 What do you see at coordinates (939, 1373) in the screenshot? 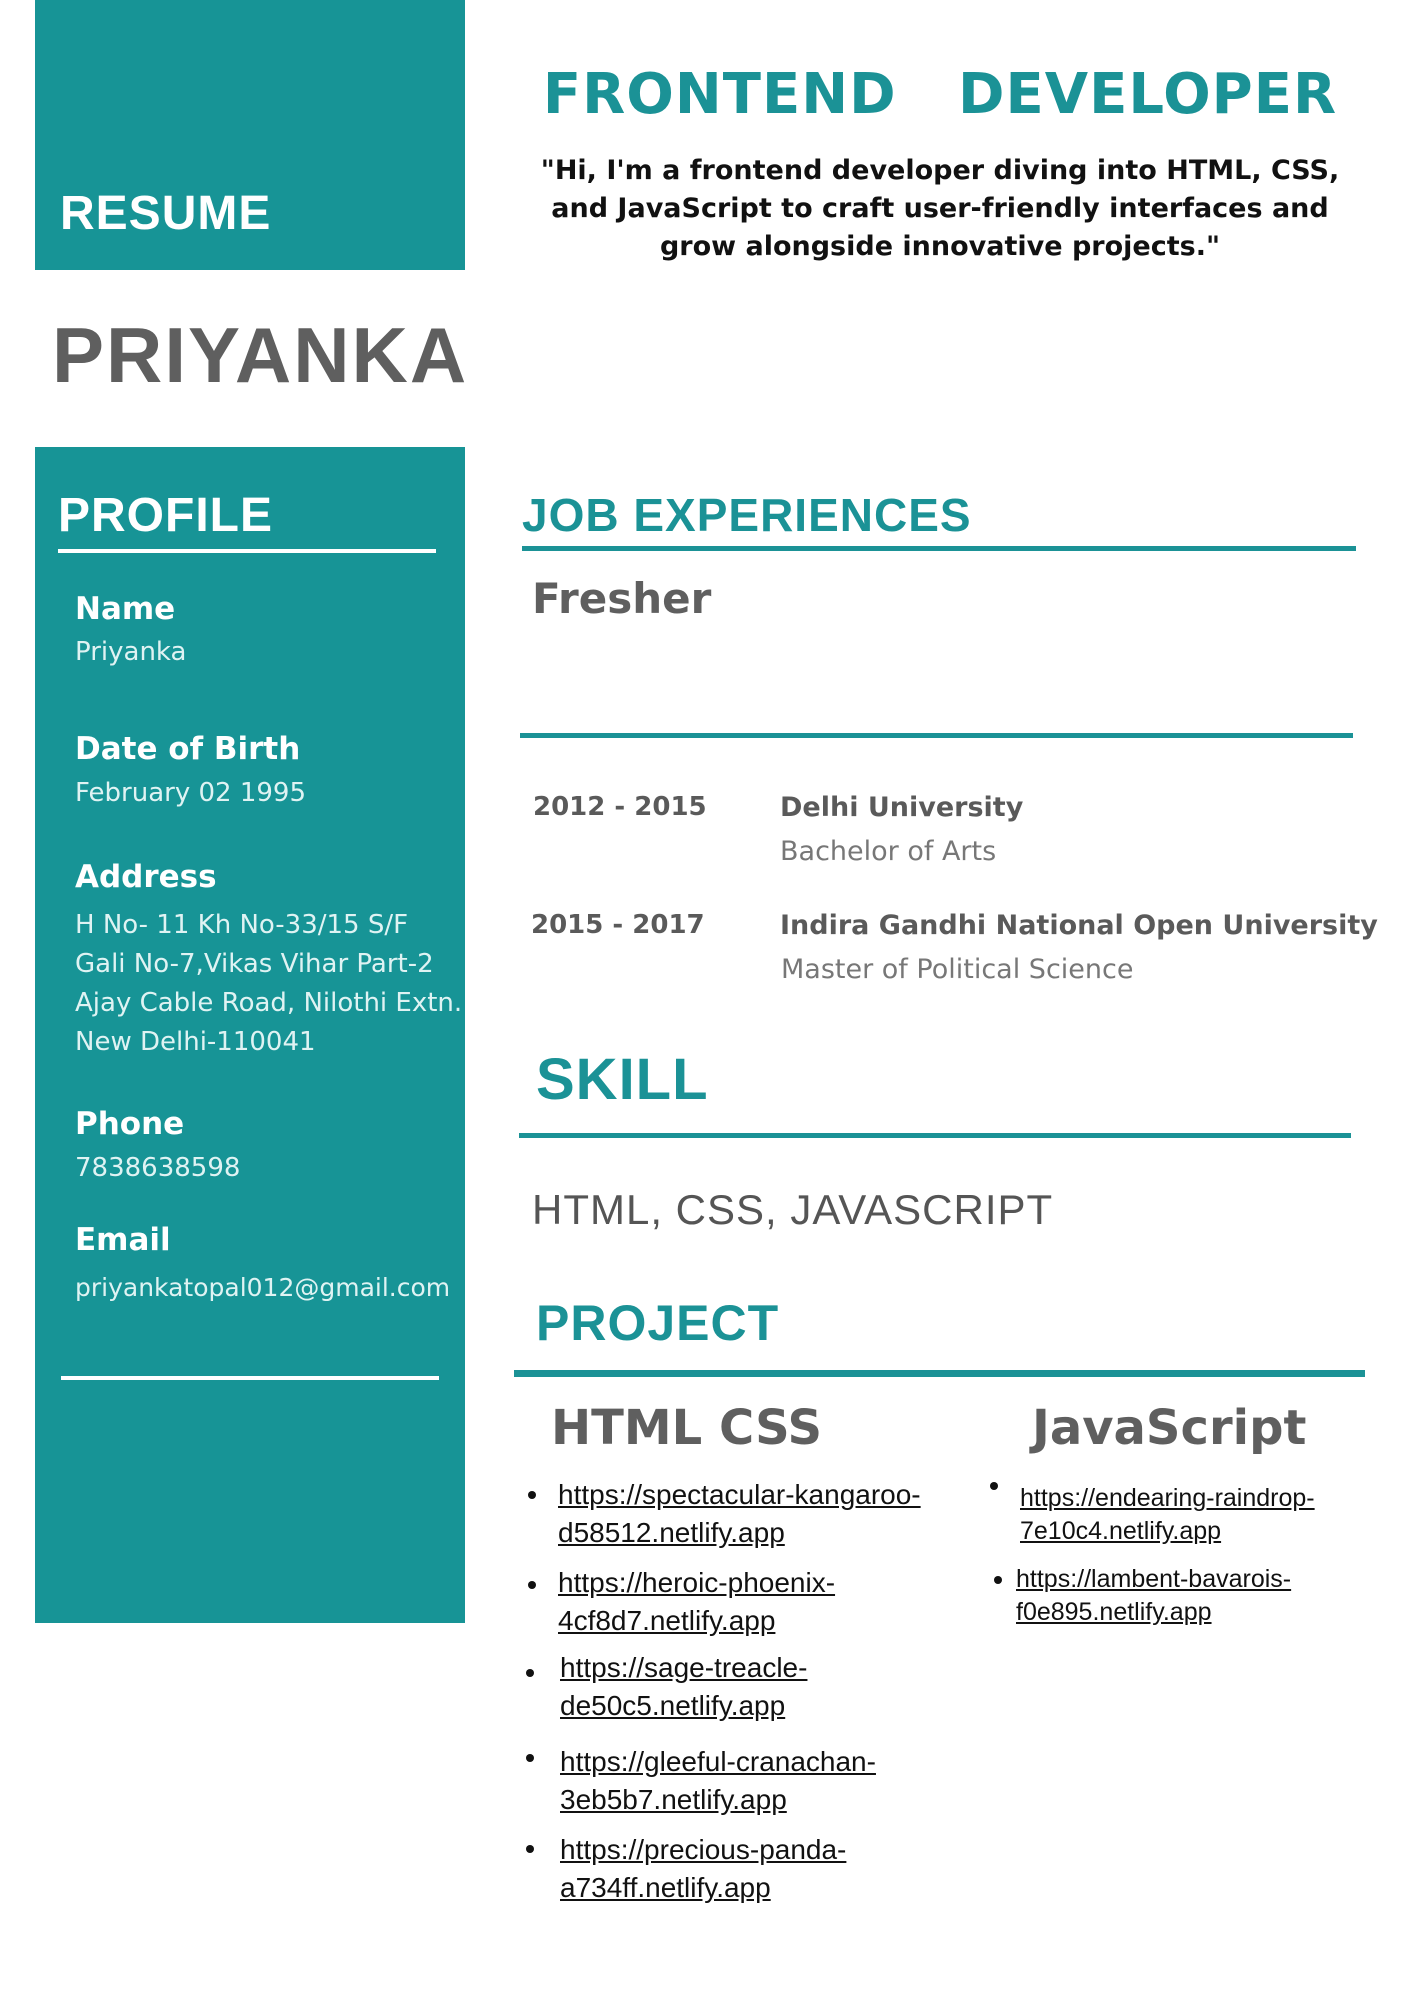
I see `project-divider` at bounding box center [939, 1373].